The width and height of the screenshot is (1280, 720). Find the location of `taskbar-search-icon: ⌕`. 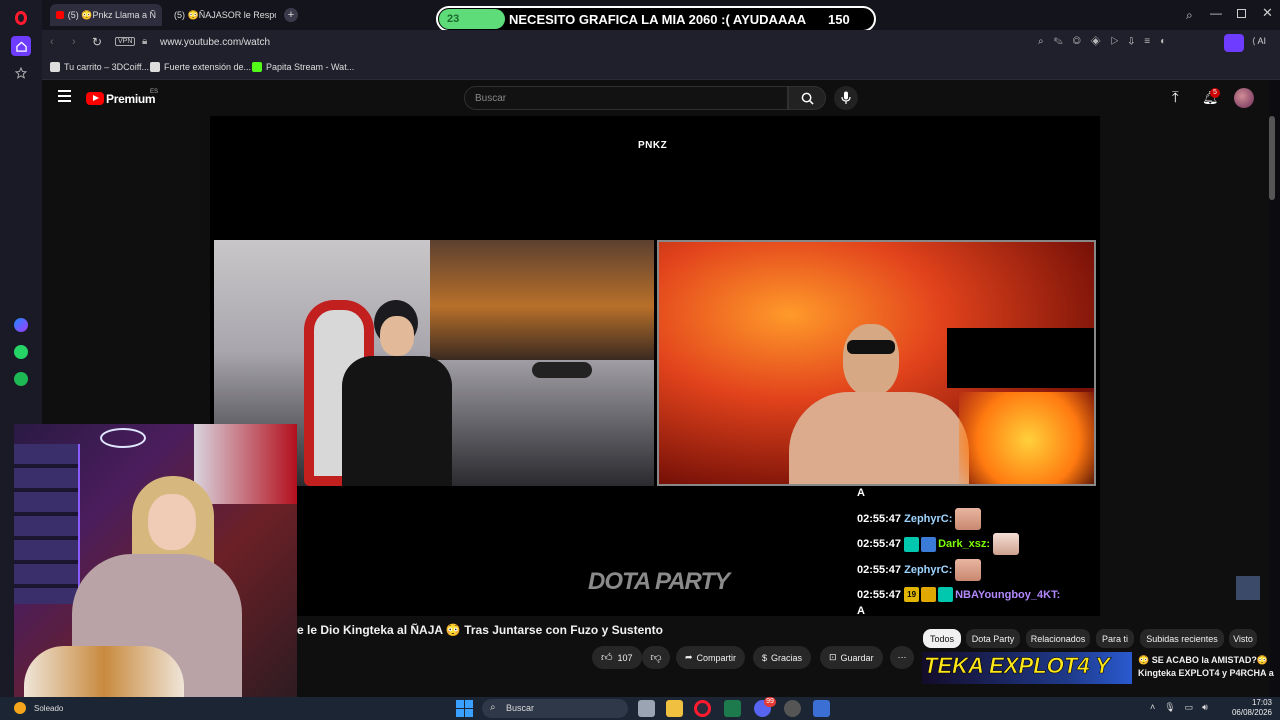

taskbar-search-icon: ⌕ is located at coordinates (493, 707).